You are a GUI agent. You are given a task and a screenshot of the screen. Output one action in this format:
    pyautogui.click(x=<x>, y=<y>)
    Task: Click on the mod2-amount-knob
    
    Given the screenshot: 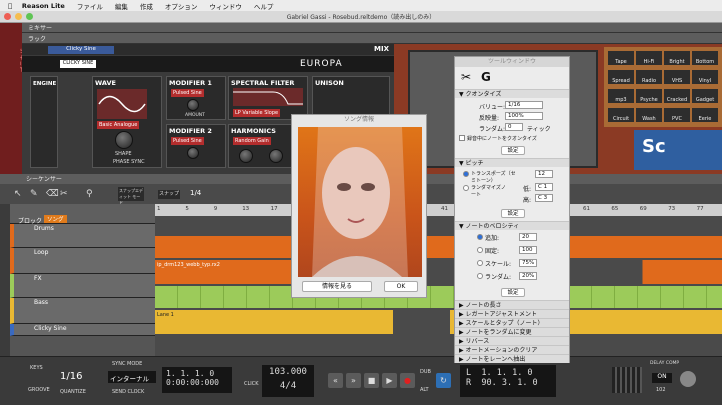 What is the action you would take?
    pyautogui.click(x=193, y=153)
    